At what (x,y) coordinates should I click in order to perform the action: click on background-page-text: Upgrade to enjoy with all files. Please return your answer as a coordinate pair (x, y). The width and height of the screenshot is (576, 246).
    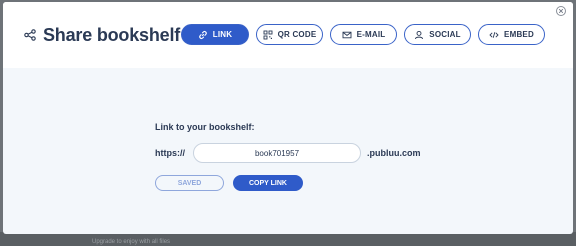
    Looking at the image, I should click on (131, 242).